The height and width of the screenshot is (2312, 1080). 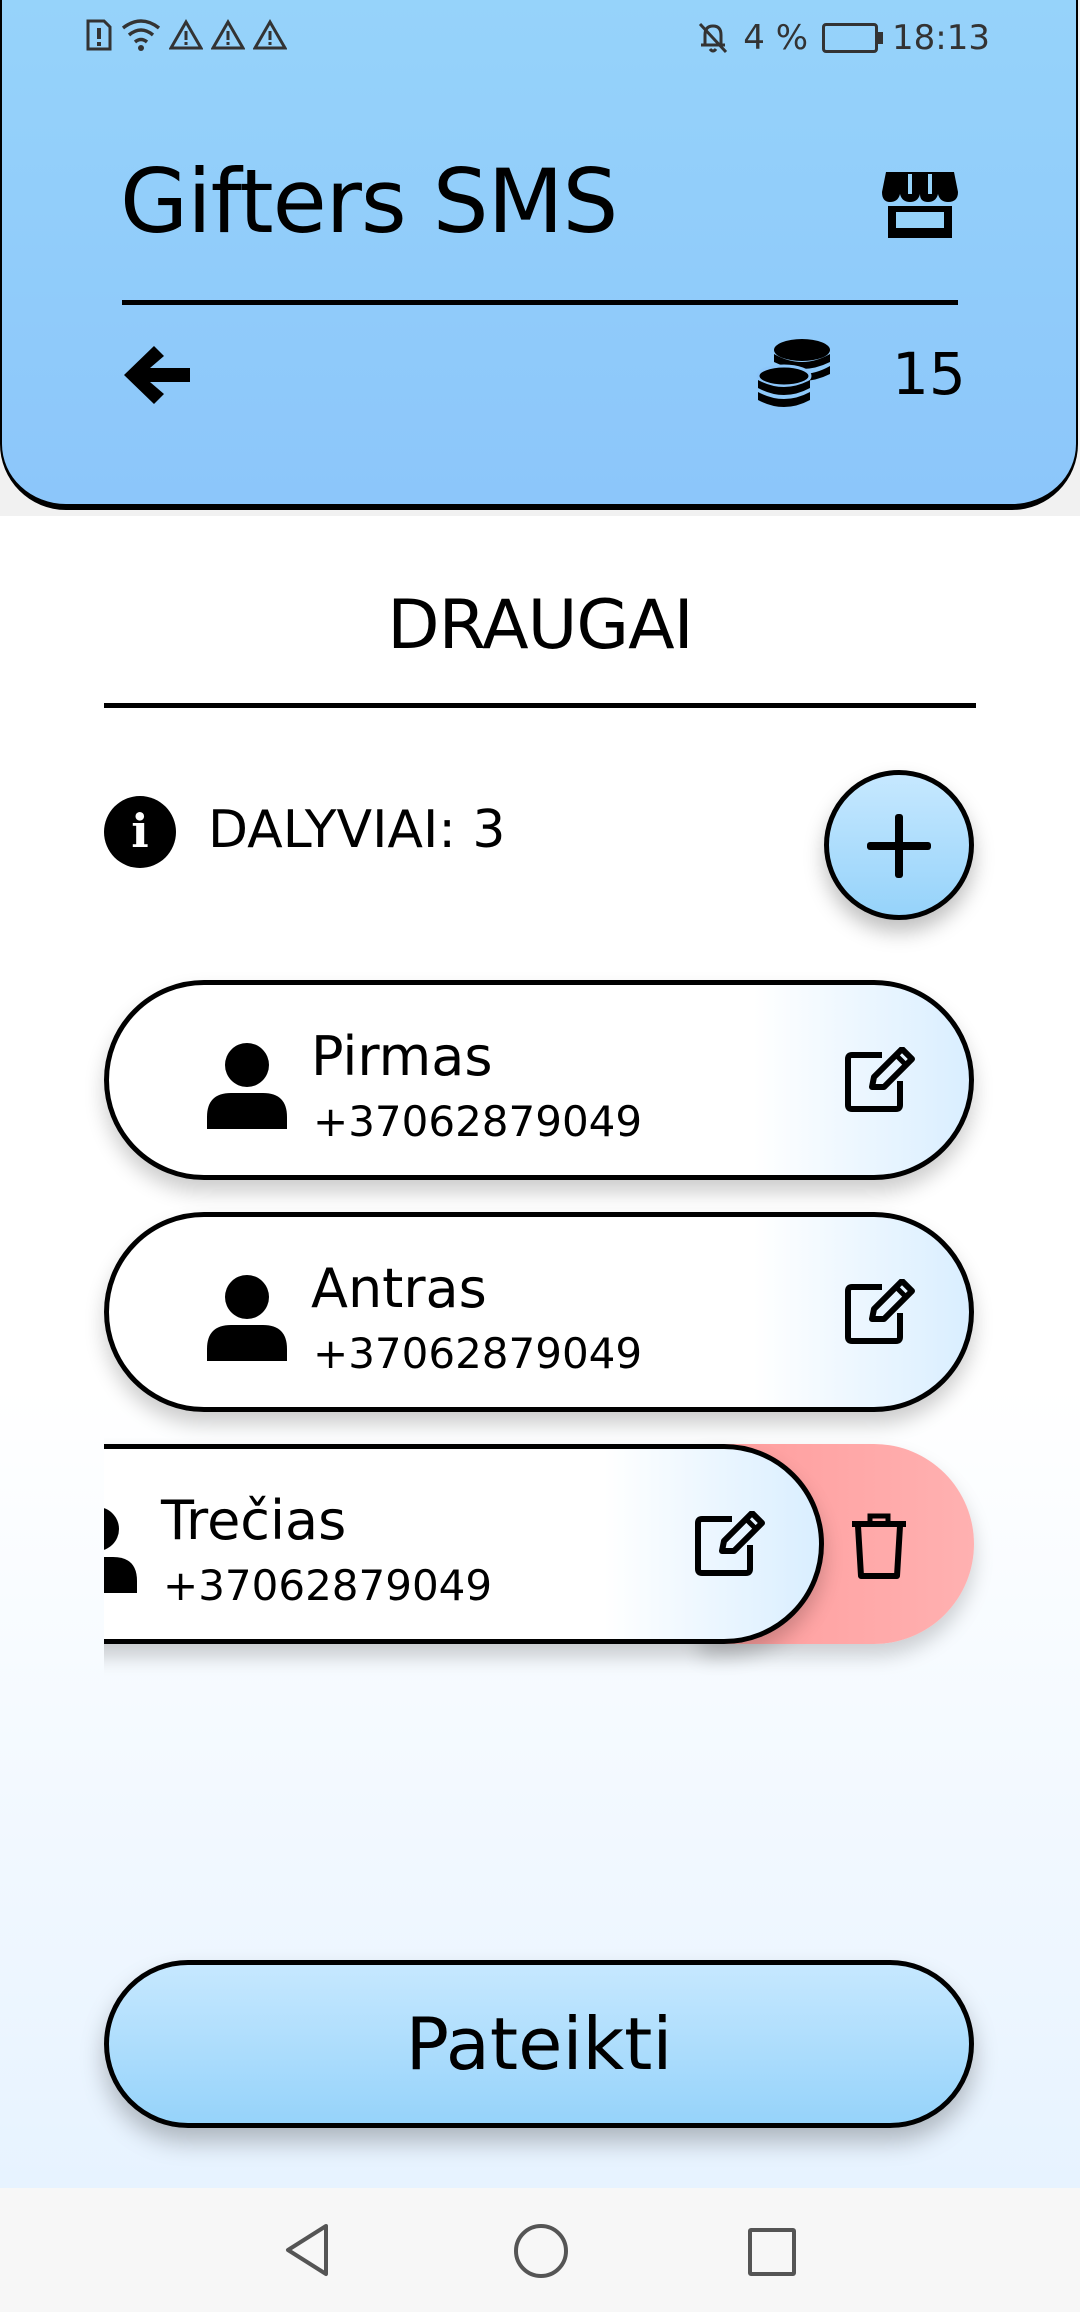 What do you see at coordinates (464, 1544) in the screenshot?
I see `friend-card: Trečias +37062879049` at bounding box center [464, 1544].